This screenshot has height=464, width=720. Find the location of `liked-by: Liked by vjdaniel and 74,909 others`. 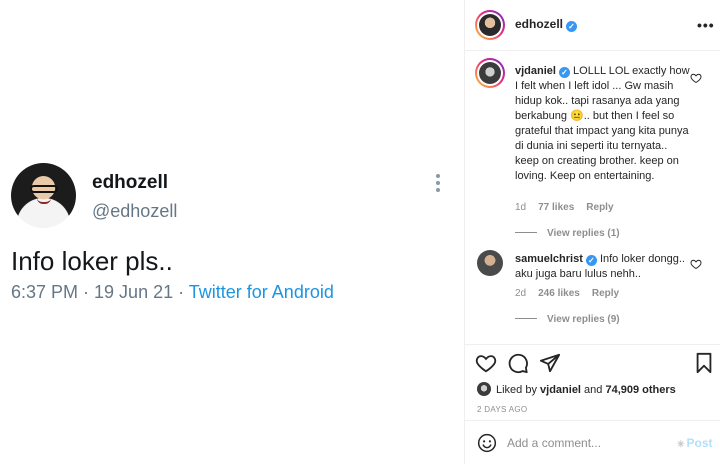

liked-by: Liked by vjdaniel and 74,909 others is located at coordinates (576, 389).